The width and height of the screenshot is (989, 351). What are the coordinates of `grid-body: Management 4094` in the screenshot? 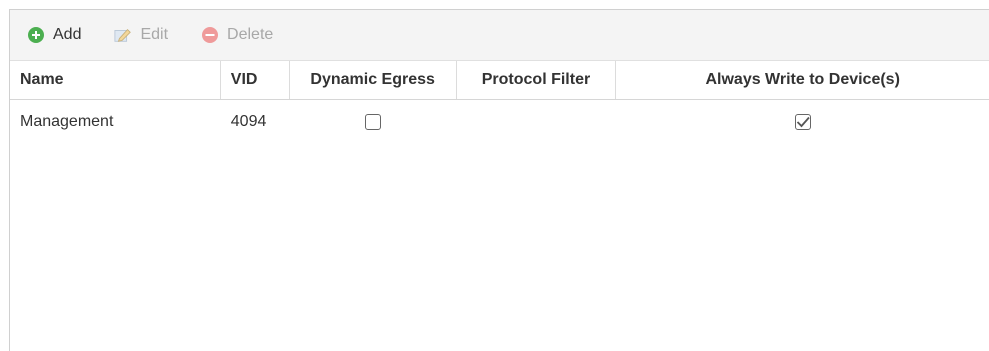 It's located at (499, 121).